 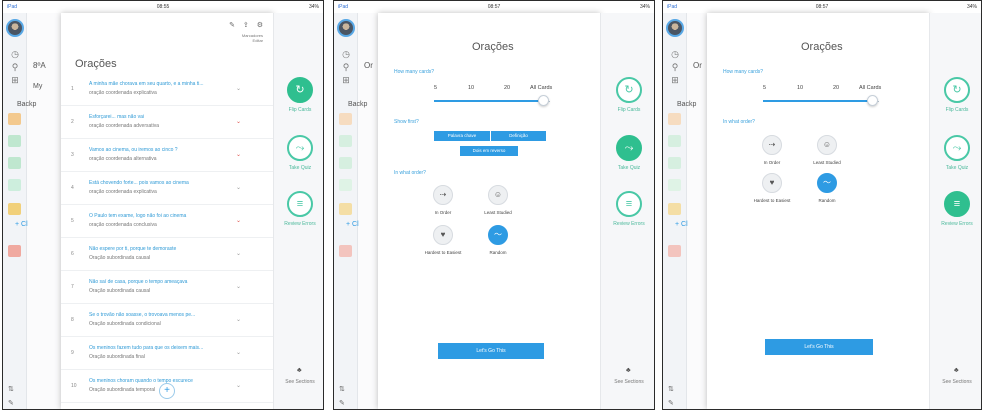 What do you see at coordinates (498, 195) in the screenshot?
I see `brain-icon: ☺` at bounding box center [498, 195].